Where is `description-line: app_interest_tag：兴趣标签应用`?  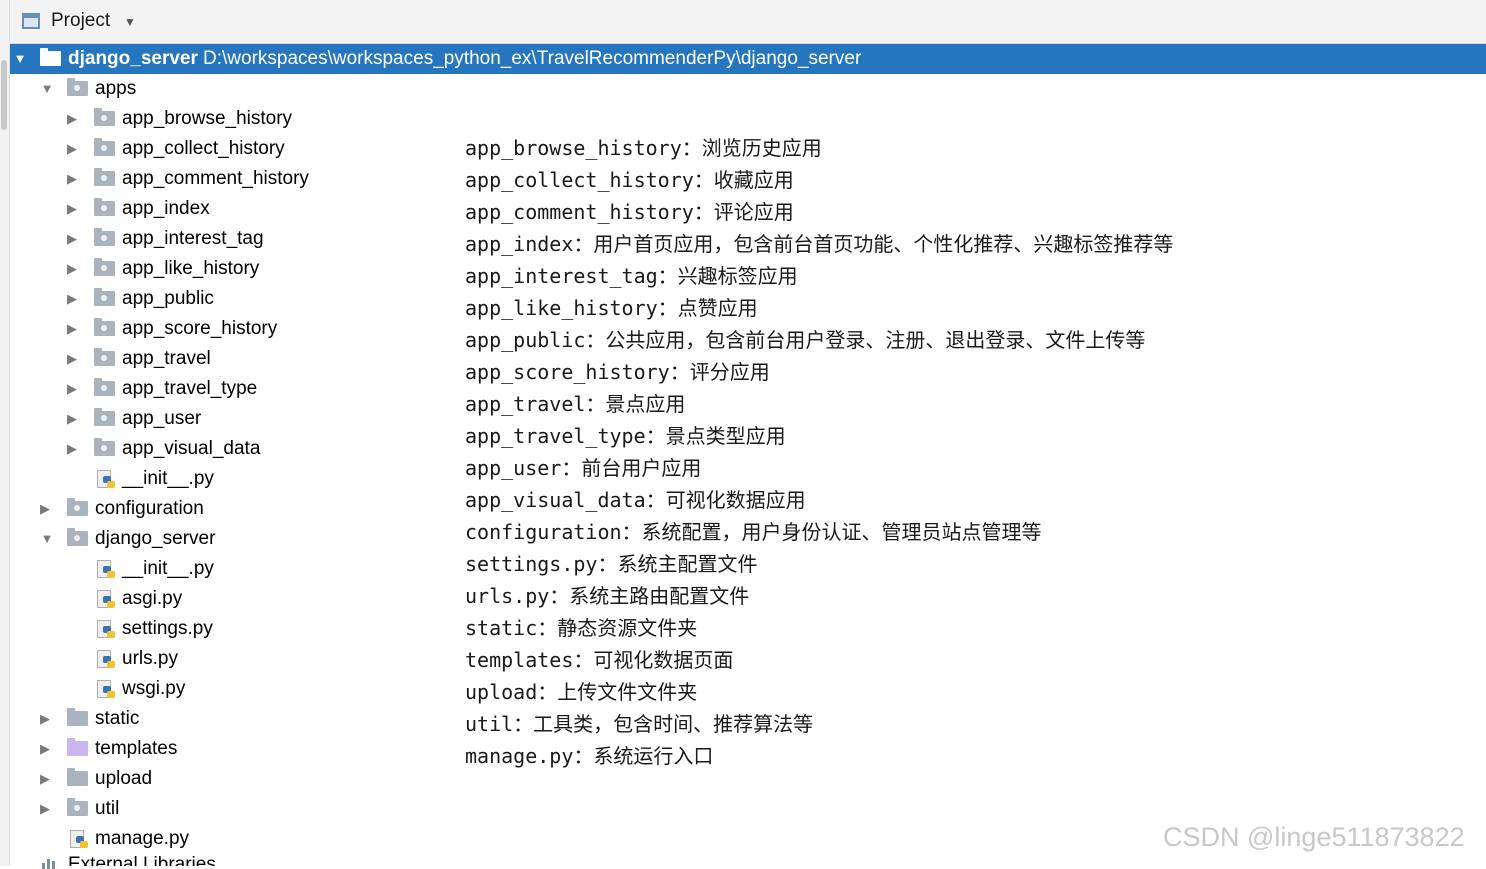
description-line: app_interest_tag：兴趣标签应用 is located at coordinates (631, 276).